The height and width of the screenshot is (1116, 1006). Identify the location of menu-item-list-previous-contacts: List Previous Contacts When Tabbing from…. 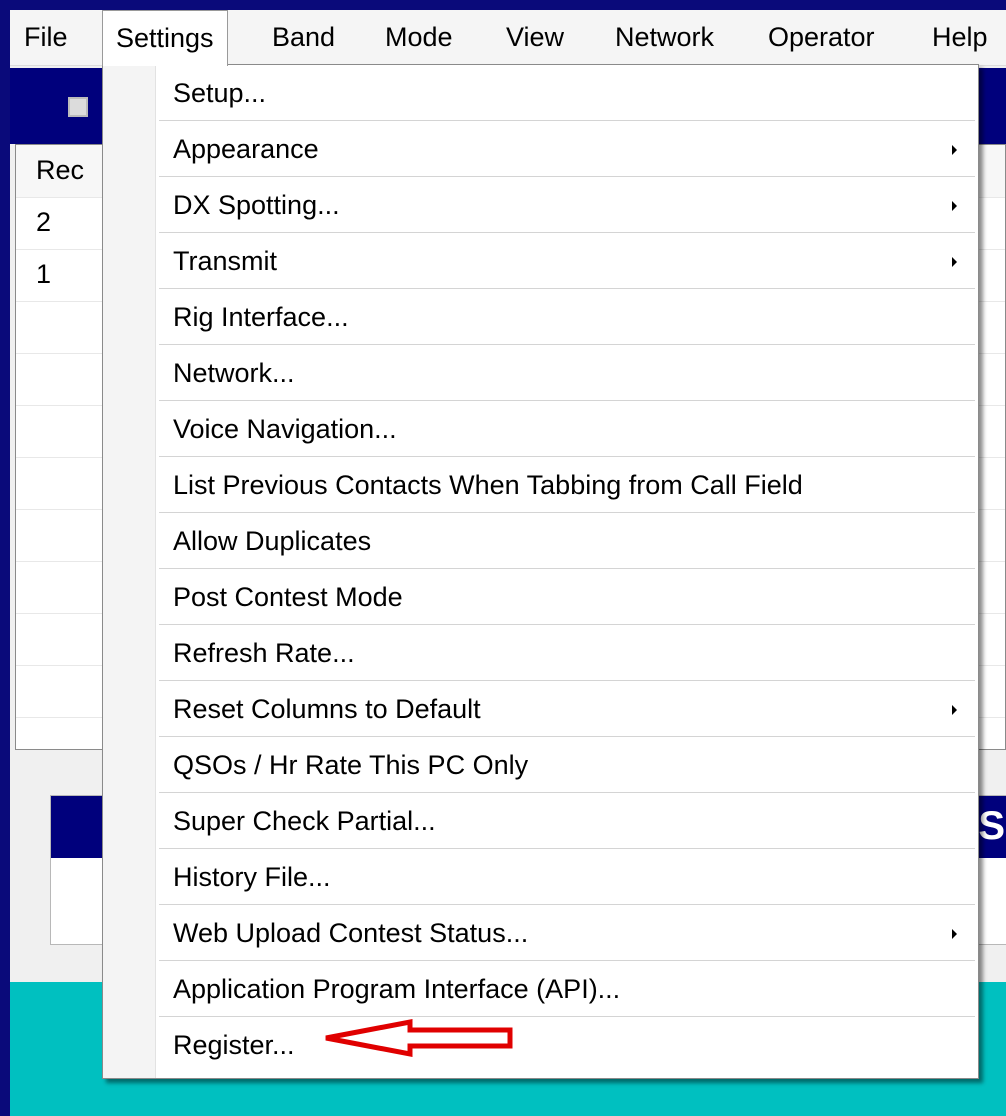
(567, 485).